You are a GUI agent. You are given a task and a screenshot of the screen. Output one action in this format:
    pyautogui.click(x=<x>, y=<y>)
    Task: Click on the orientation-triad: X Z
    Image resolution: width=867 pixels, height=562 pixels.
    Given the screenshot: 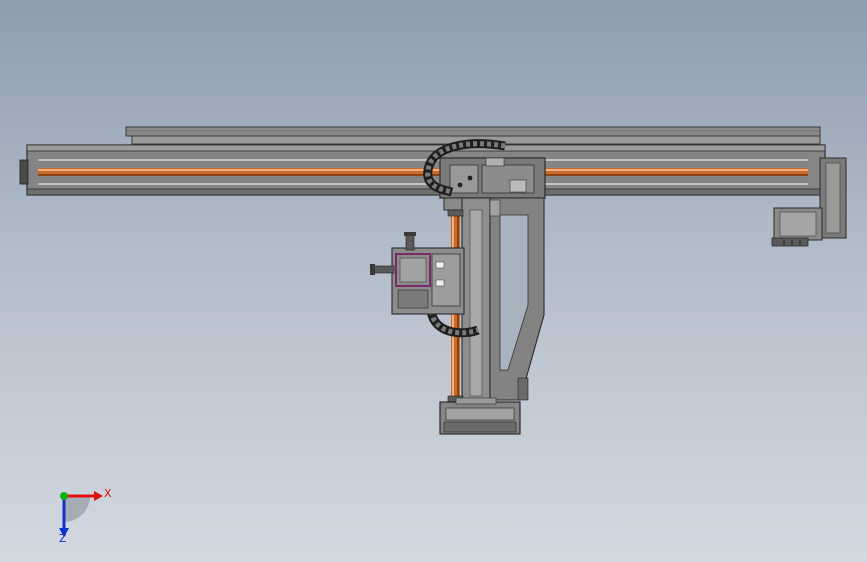 What is the action you would take?
    pyautogui.click(x=85, y=516)
    